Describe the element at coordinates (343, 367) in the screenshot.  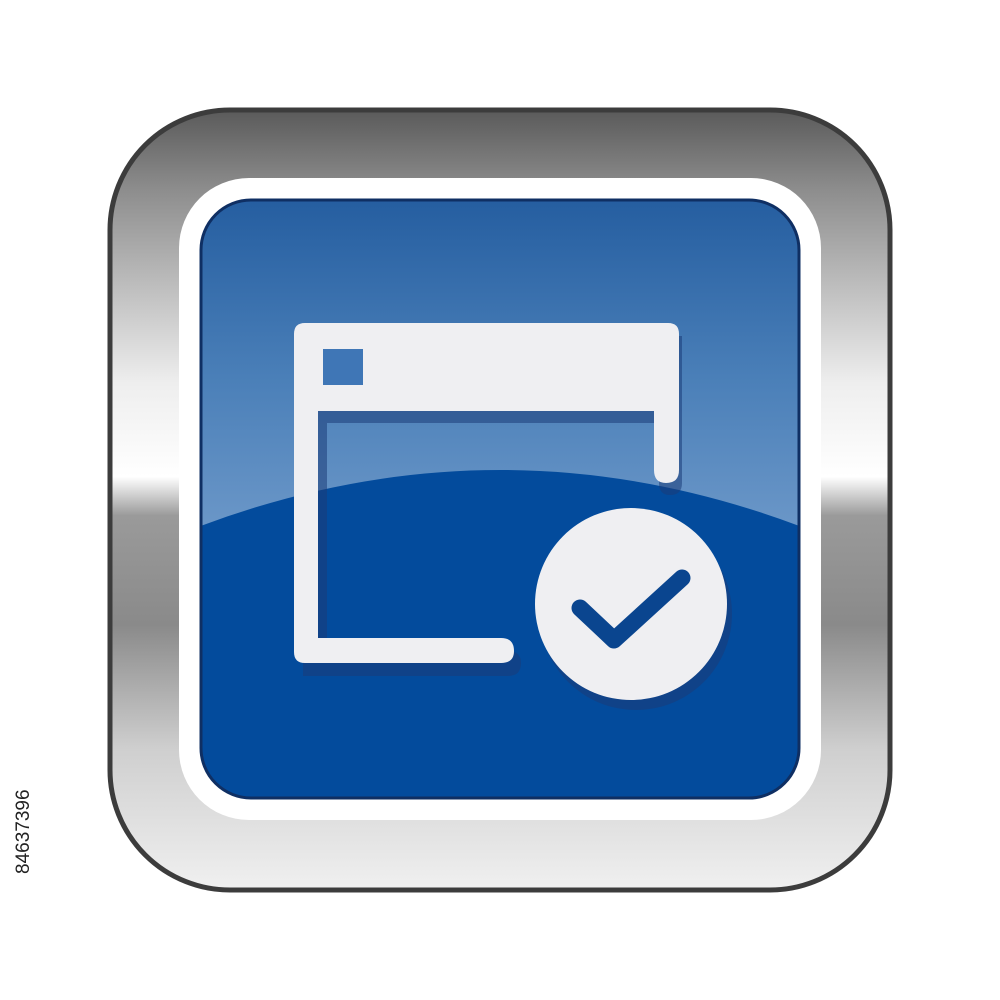
I see `window-control-square` at that location.